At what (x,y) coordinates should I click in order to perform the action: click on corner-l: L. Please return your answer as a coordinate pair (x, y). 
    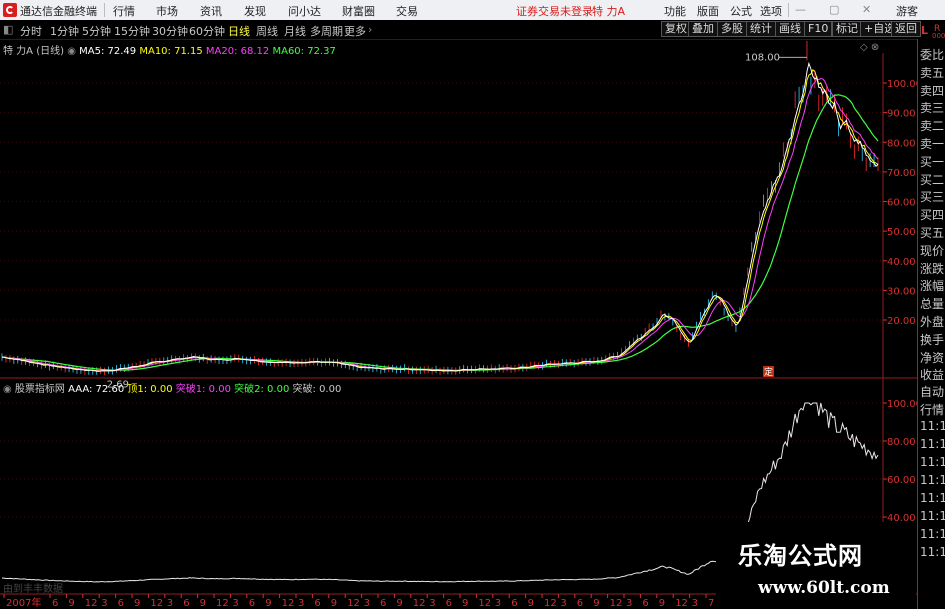
    Looking at the image, I should click on (924, 30).